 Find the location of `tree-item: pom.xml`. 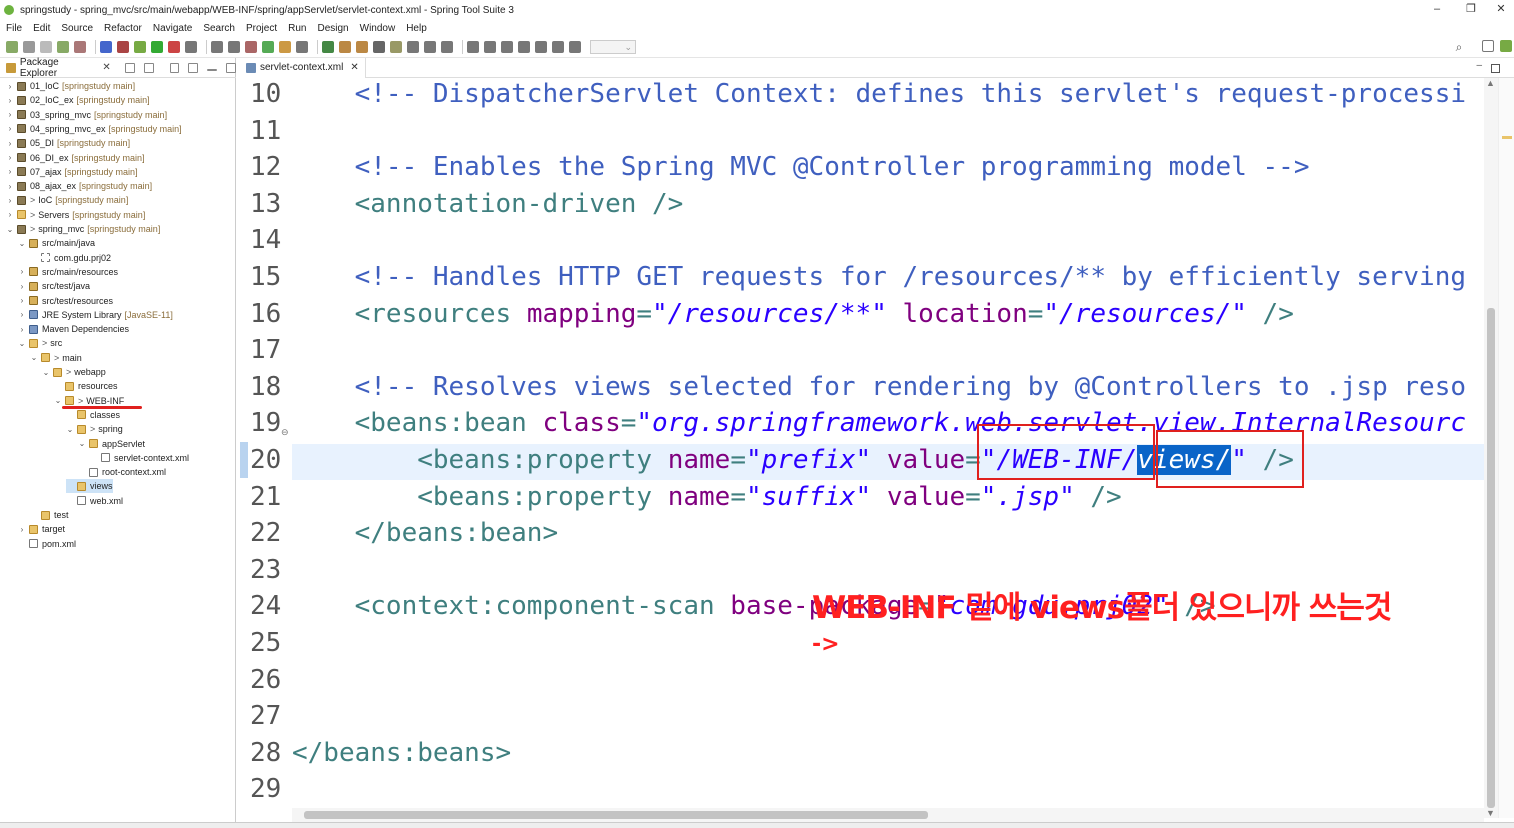

tree-item: pom.xml is located at coordinates (47, 544).